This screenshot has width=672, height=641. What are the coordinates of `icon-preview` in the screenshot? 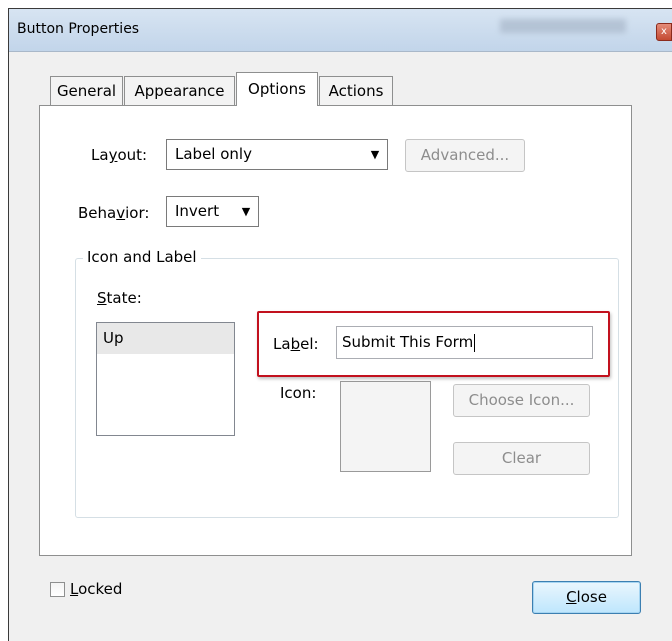 It's located at (385, 426).